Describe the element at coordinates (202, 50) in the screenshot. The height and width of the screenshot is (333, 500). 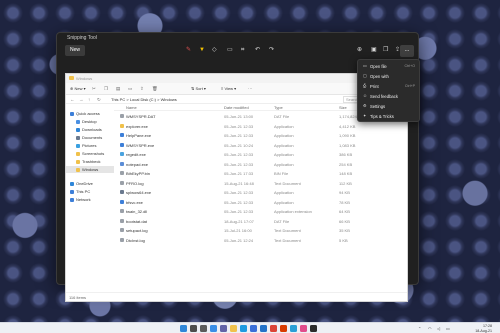
I see `highlighter-icon: ▼` at that location.